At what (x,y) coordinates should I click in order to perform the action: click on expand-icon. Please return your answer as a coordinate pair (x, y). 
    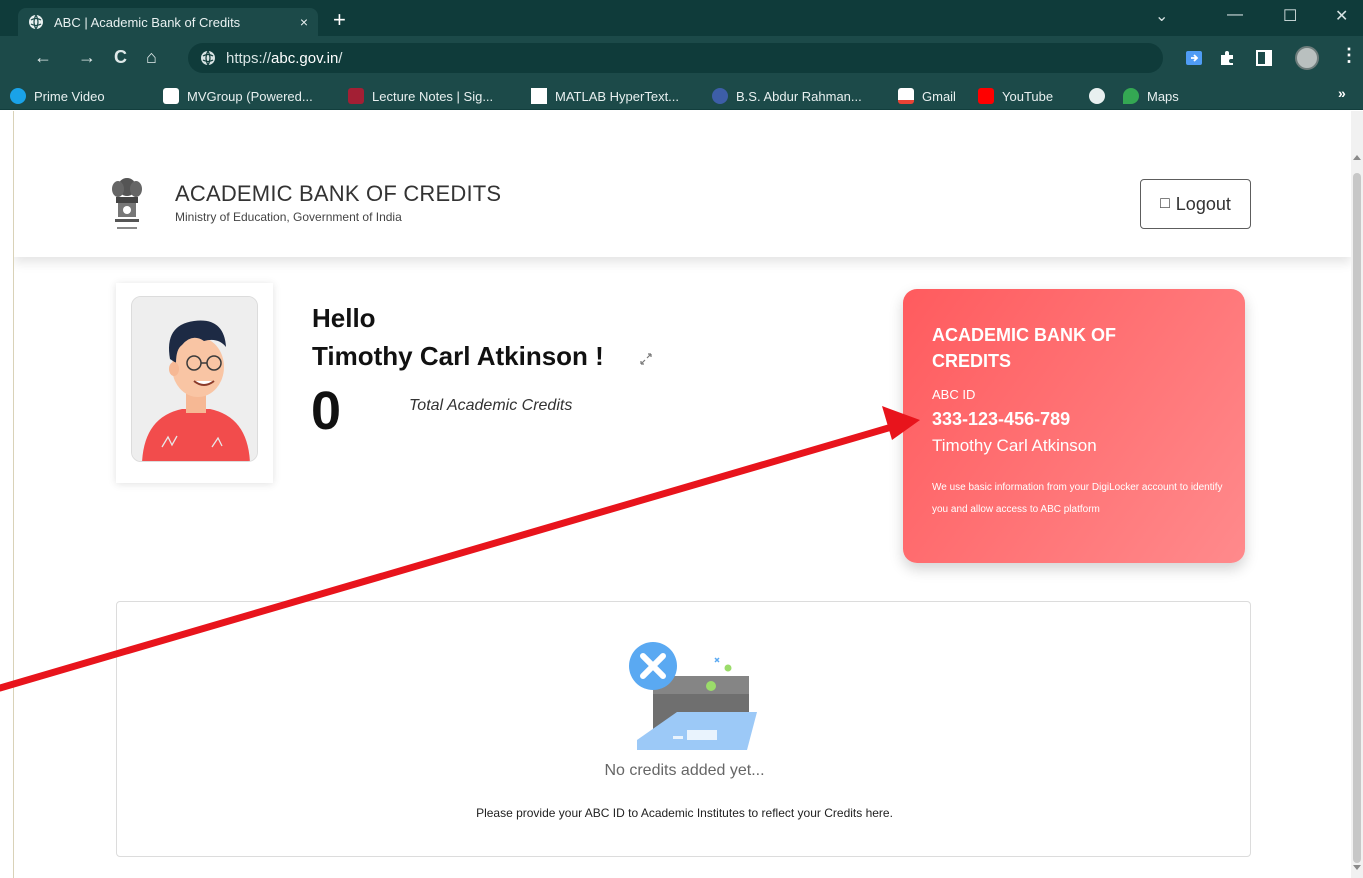
    Looking at the image, I should click on (646, 359).